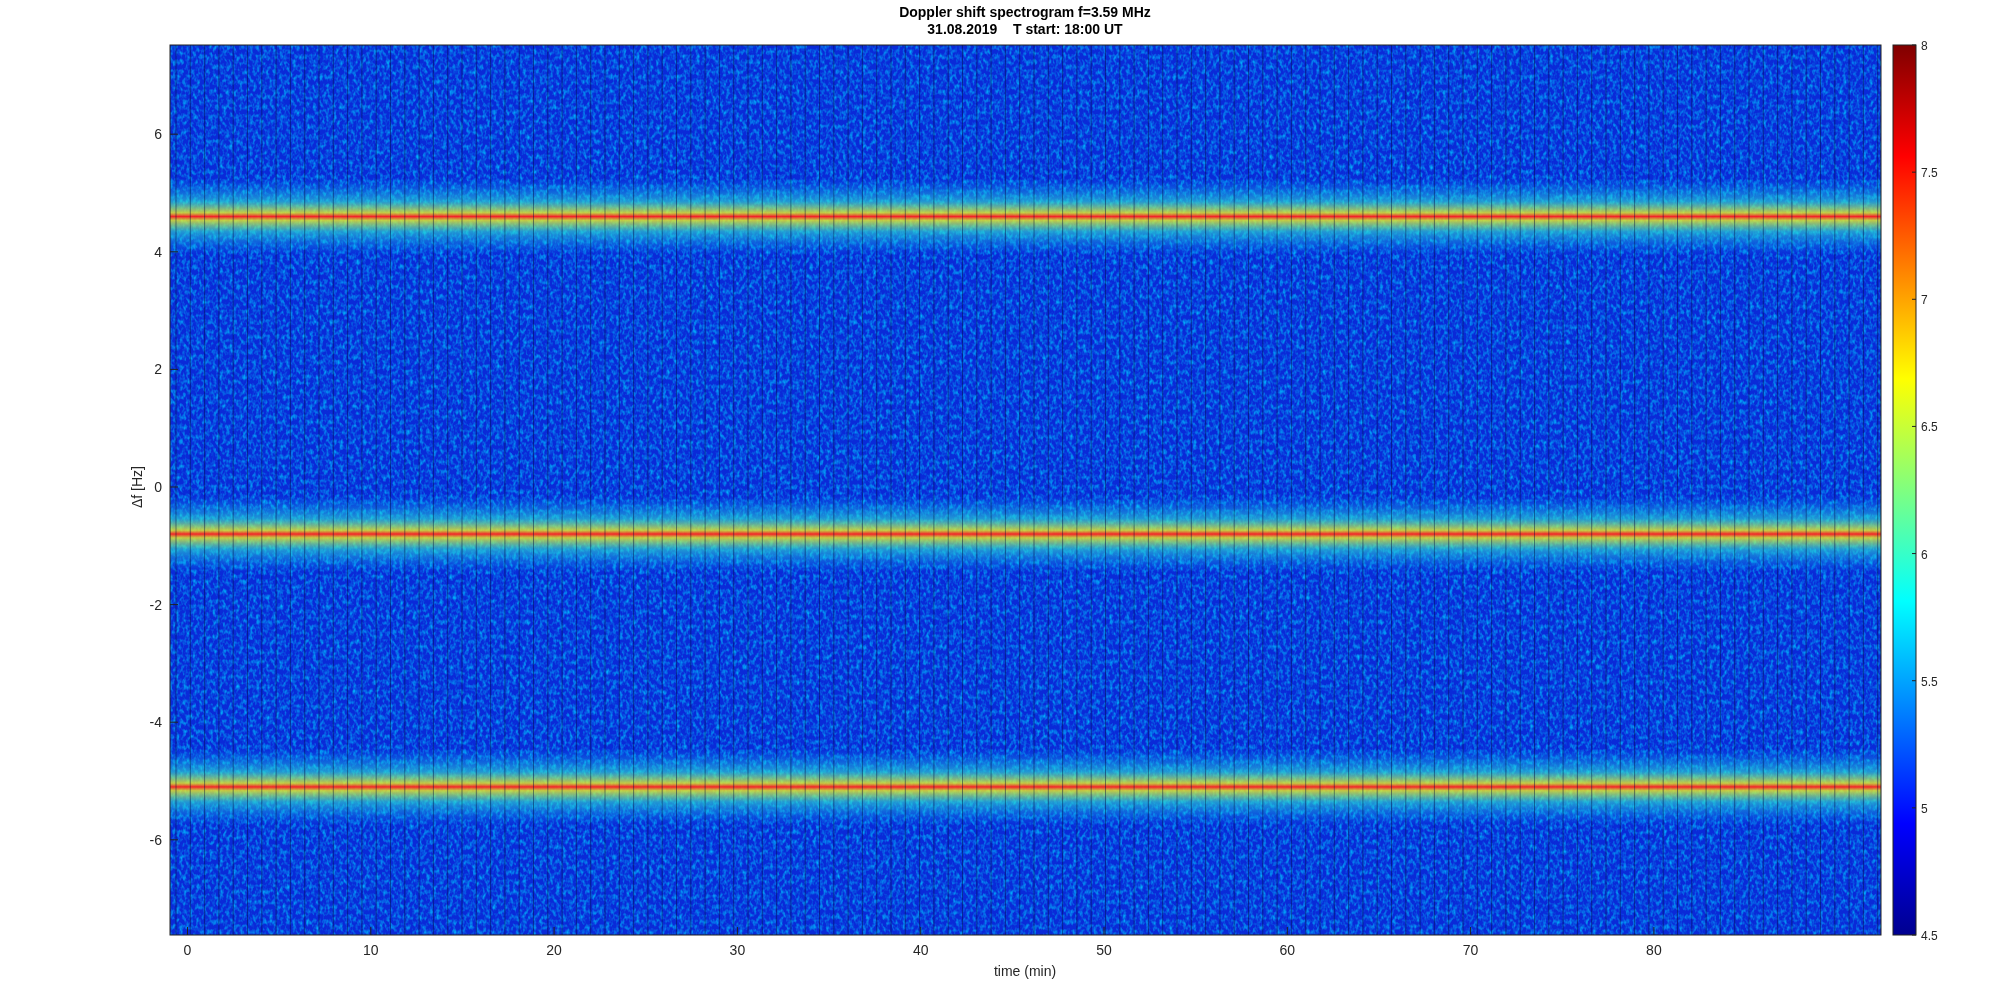 Image resolution: width=2000 pixels, height=1003 pixels. I want to click on y-tick-label: -6, so click(155, 839).